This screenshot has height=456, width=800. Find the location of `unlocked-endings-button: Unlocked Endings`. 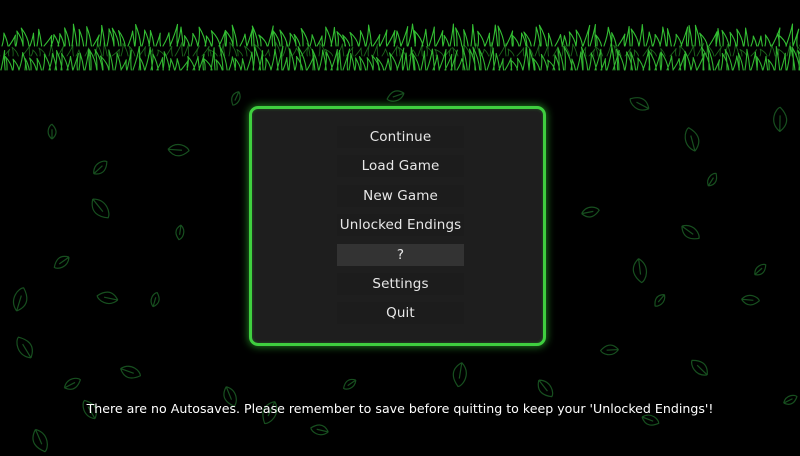

unlocked-endings-button: Unlocked Endings is located at coordinates (400, 225).